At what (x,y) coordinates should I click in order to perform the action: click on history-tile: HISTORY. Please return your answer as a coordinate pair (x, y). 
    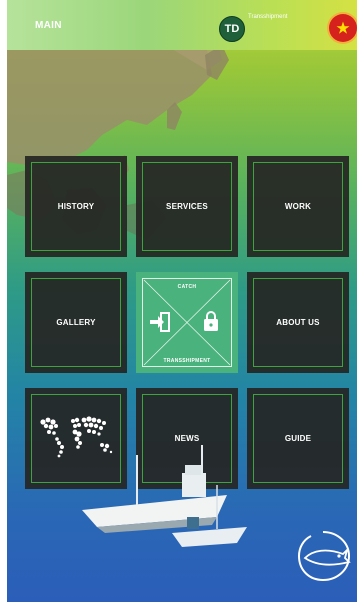
    Looking at the image, I should click on (76, 206).